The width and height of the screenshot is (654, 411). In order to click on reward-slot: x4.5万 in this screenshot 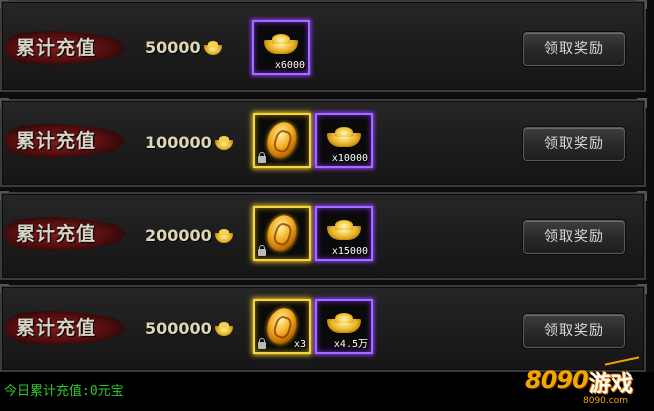, I will do `click(344, 326)`.